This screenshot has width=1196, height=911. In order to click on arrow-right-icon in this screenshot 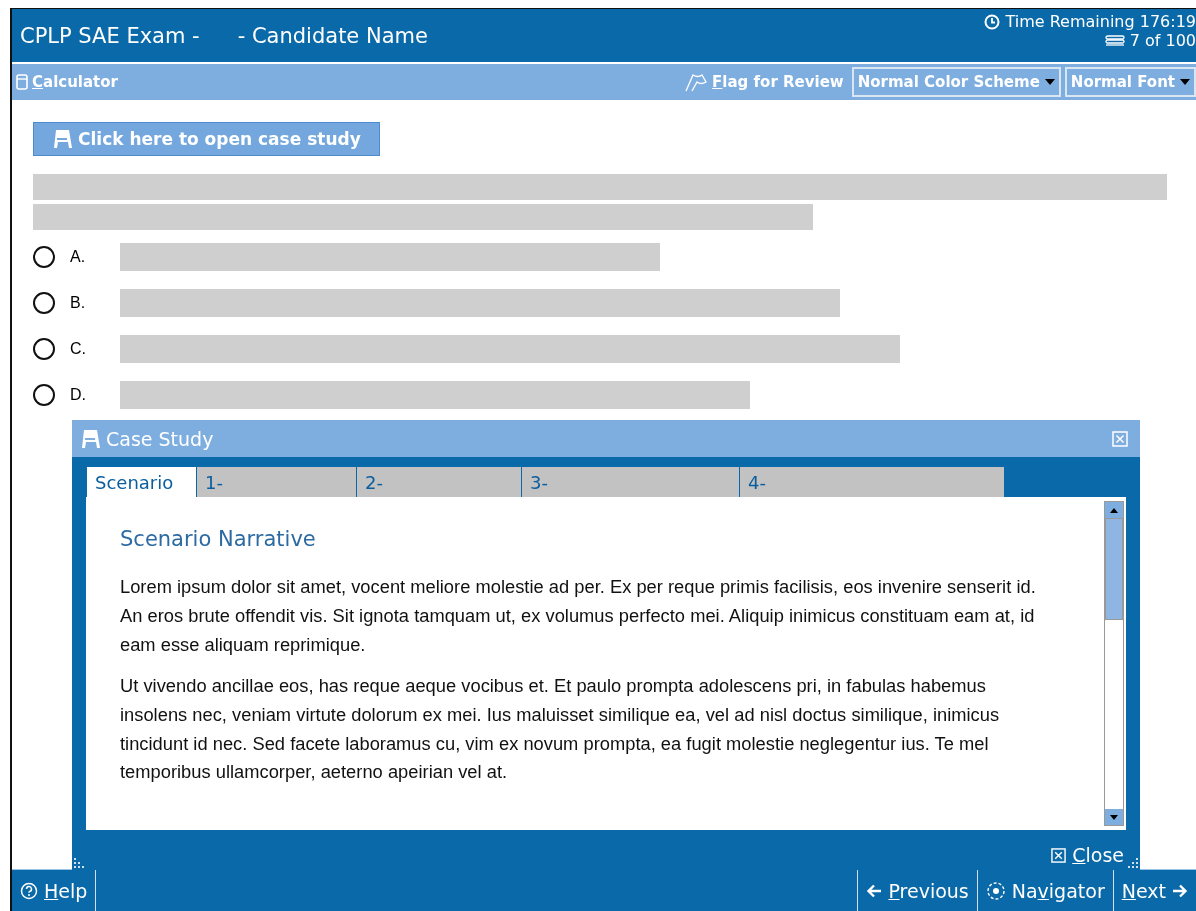, I will do `click(1180, 890)`.